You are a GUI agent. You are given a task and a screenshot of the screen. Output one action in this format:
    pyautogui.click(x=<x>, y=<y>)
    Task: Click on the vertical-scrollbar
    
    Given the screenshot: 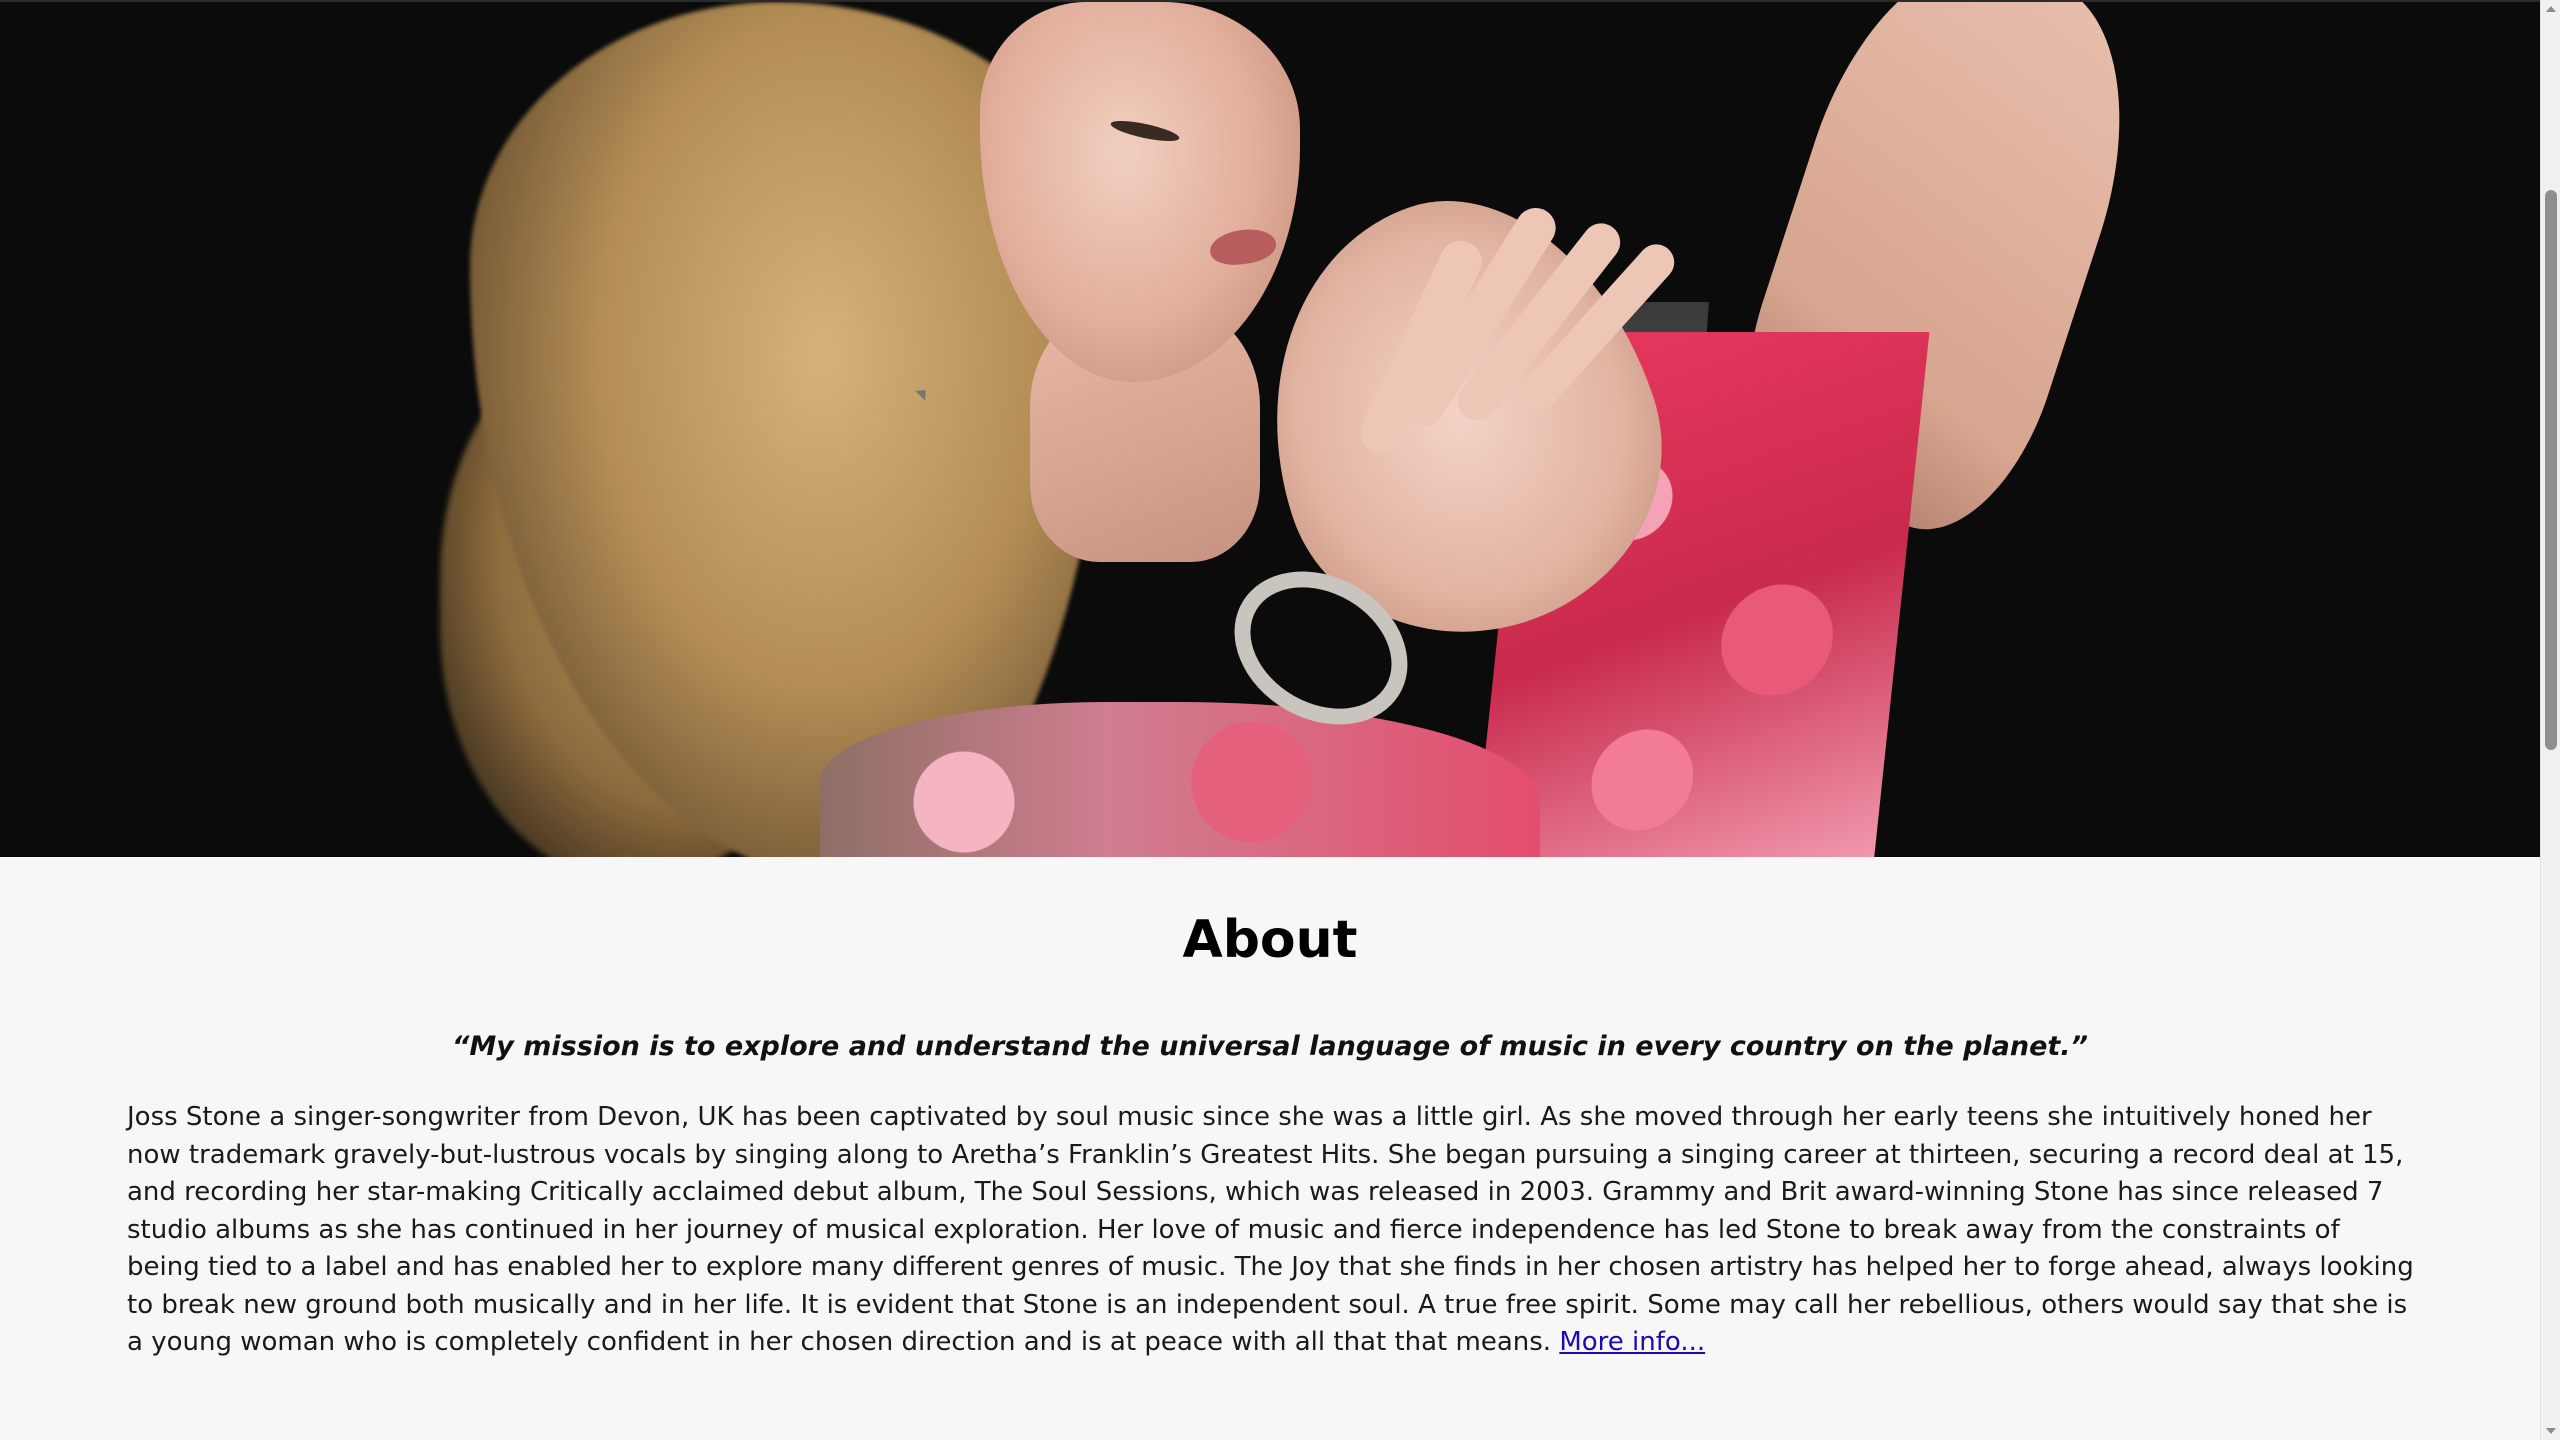 What is the action you would take?
    pyautogui.click(x=2550, y=720)
    